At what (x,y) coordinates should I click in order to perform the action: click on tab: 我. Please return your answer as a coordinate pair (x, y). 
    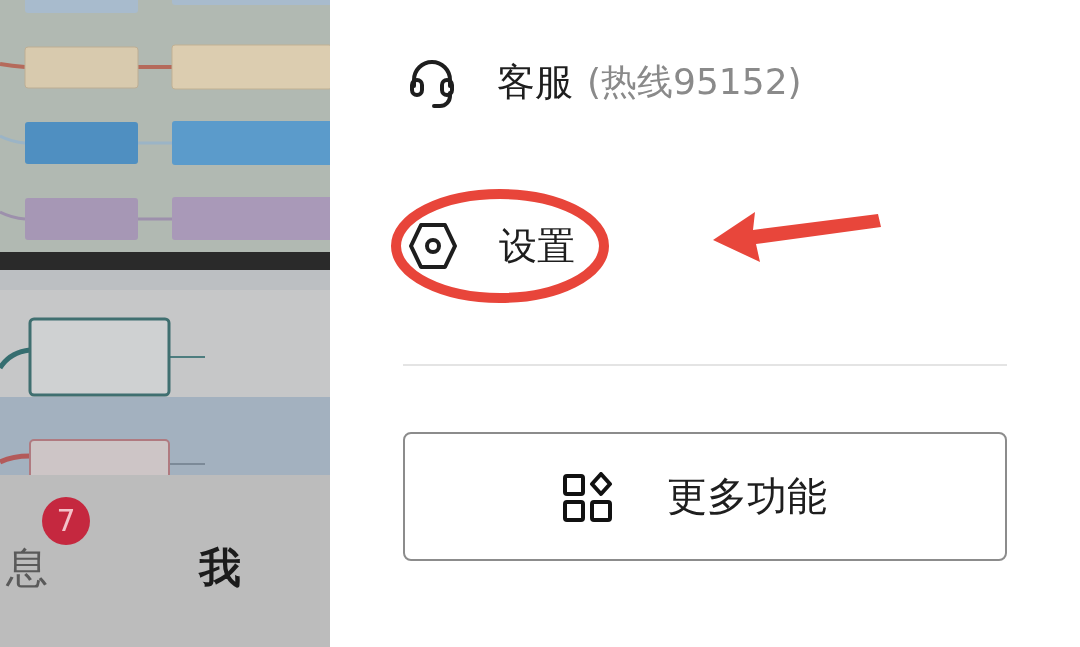
    Looking at the image, I should click on (220, 568).